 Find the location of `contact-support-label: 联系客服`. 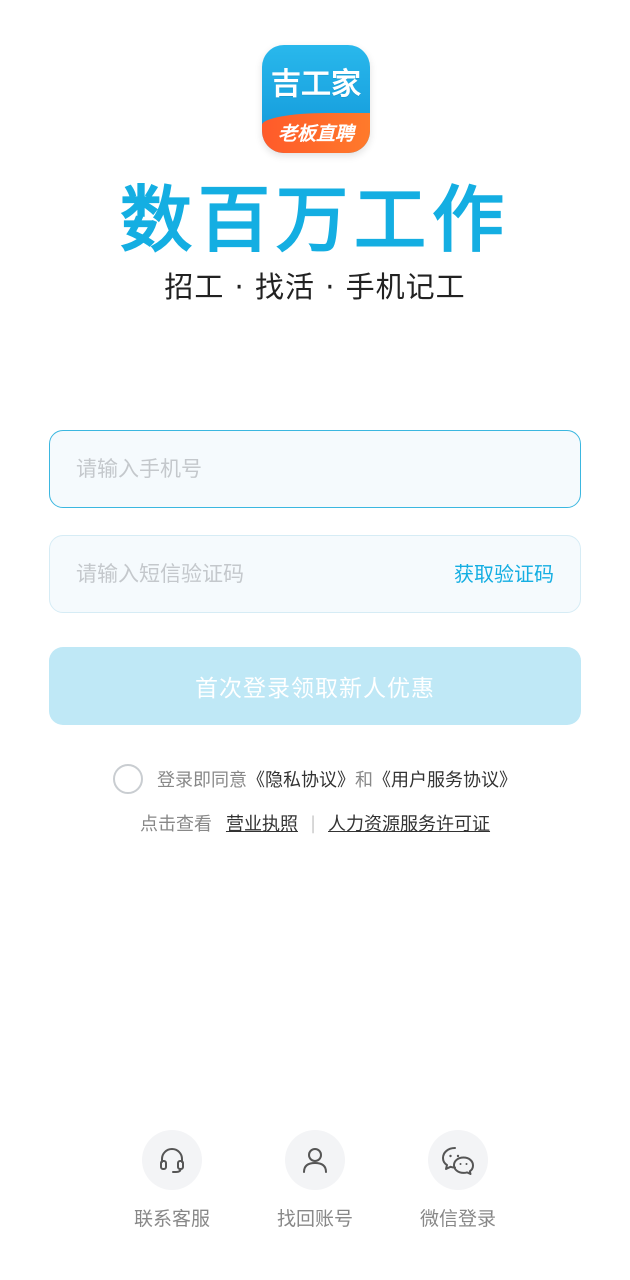

contact-support-label: 联系客服 is located at coordinates (171, 1219).